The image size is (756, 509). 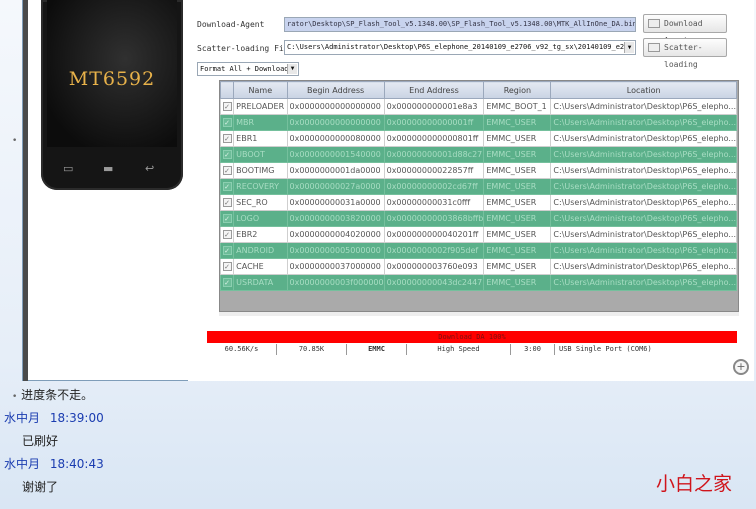 I want to click on status-size: 70.85K, so click(x=312, y=349).